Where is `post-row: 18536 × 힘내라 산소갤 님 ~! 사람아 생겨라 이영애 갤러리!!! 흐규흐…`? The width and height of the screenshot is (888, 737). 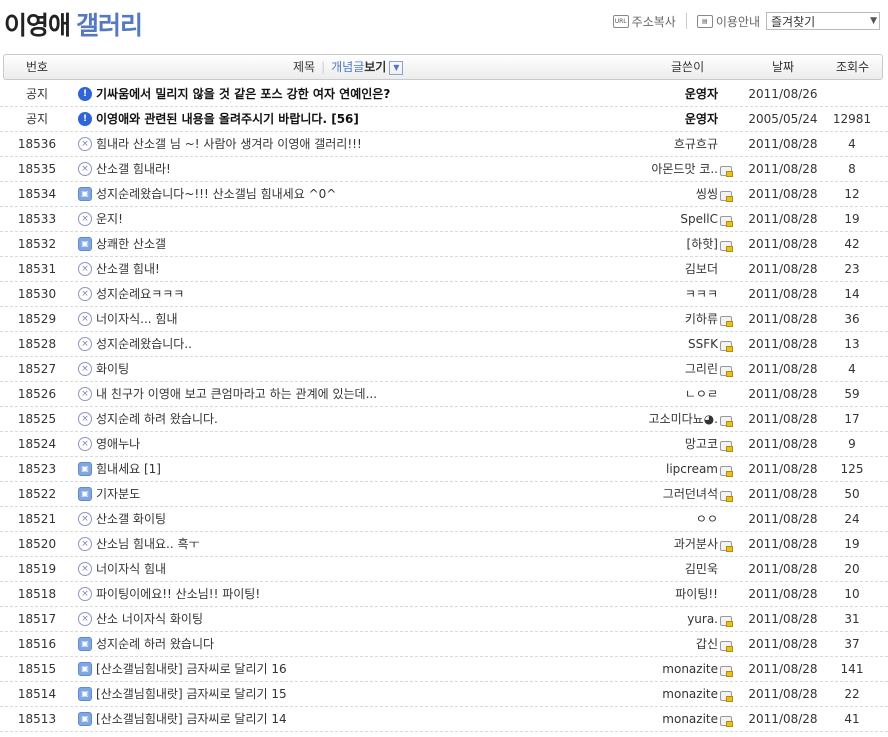 post-row: 18536 × 힘내라 산소갤 님 ~! 사람아 생겨라 이영애 갤러리!!! 흐규흐… is located at coordinates (444, 144).